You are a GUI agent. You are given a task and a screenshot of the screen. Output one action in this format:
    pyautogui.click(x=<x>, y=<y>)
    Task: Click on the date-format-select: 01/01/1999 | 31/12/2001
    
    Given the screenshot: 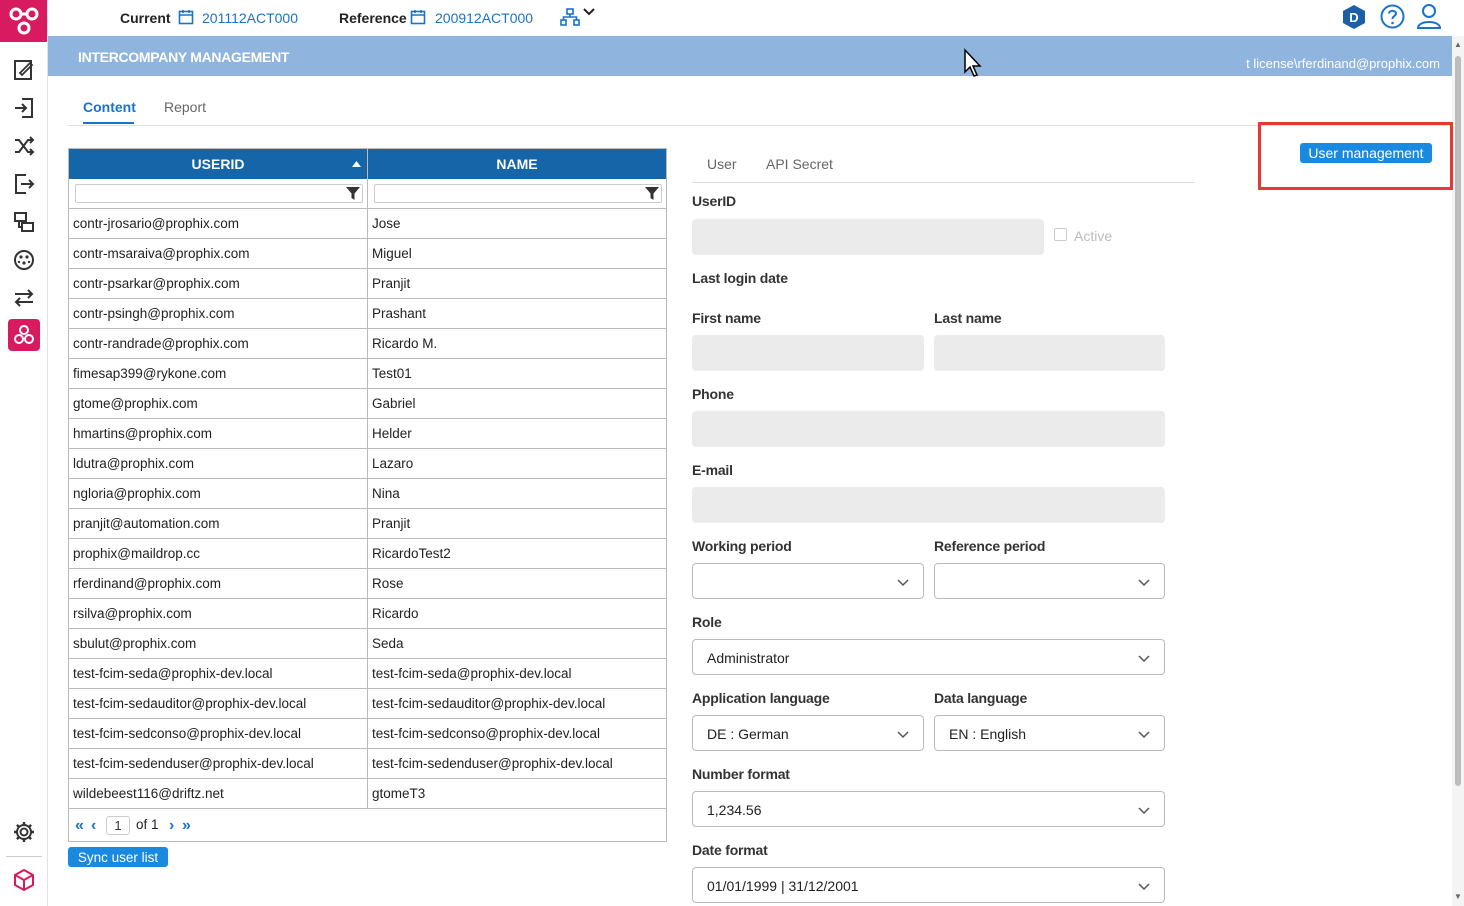 What is the action you would take?
    pyautogui.click(x=928, y=885)
    